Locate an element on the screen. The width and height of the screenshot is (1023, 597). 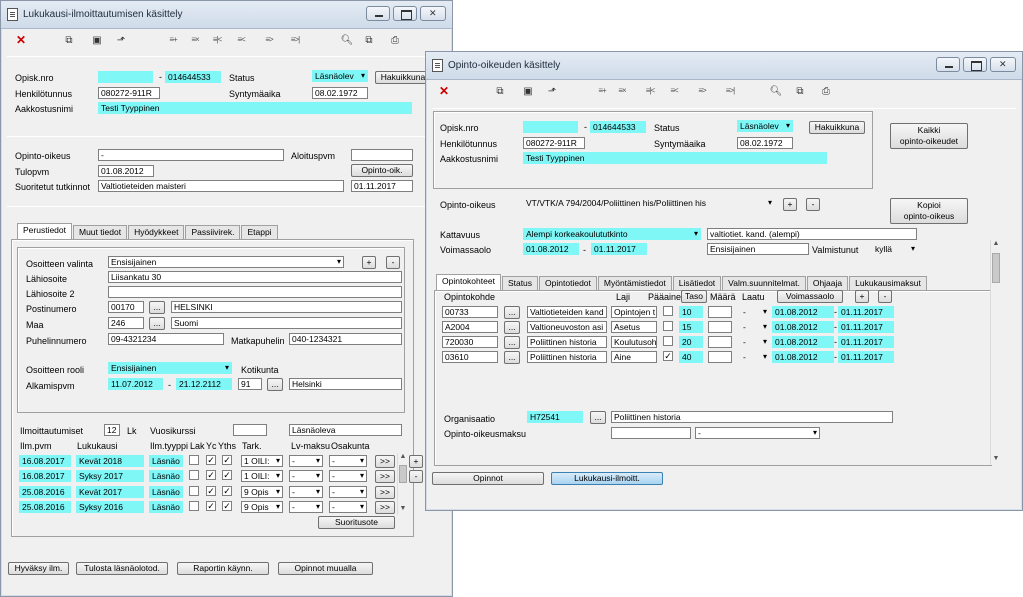
osoitteen-rooli-select: Ensisijainen is located at coordinates (170, 368).